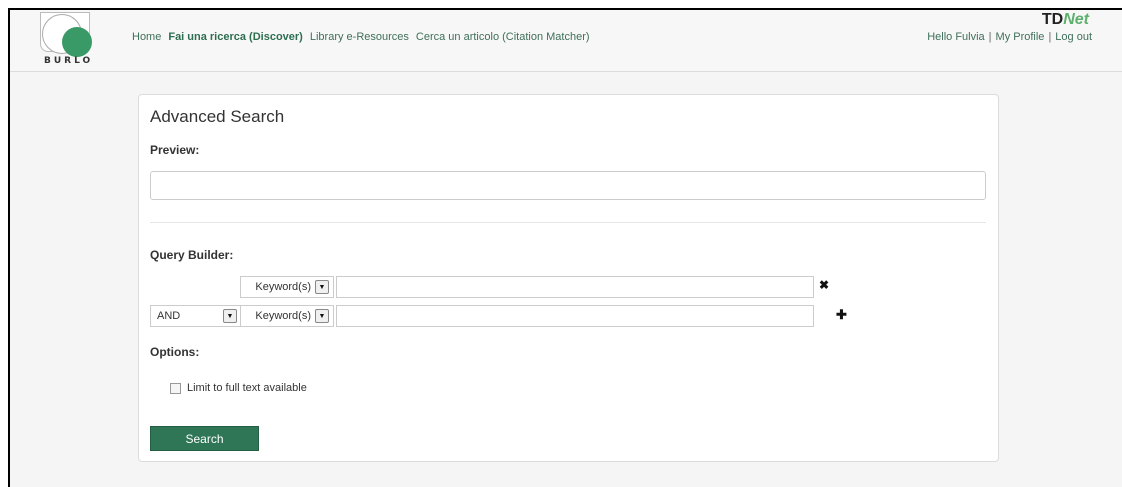 The image size is (1122, 487). I want to click on remove-icon: ✖, so click(824, 285).